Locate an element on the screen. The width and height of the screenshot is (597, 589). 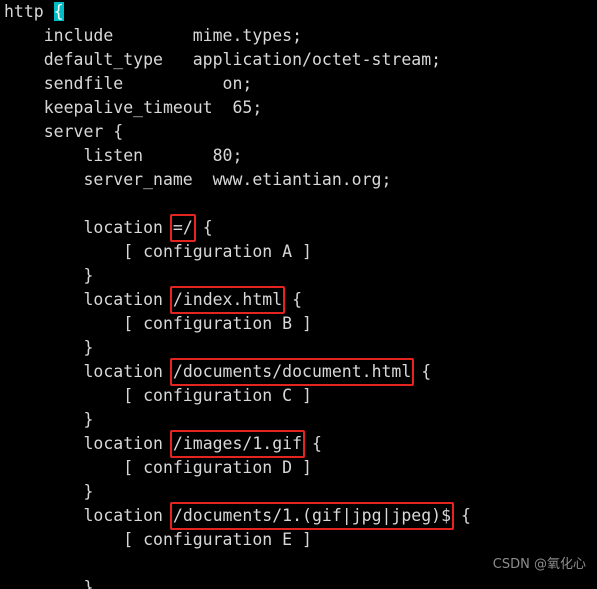
code-text: [ configuration B ] is located at coordinates (158, 323).